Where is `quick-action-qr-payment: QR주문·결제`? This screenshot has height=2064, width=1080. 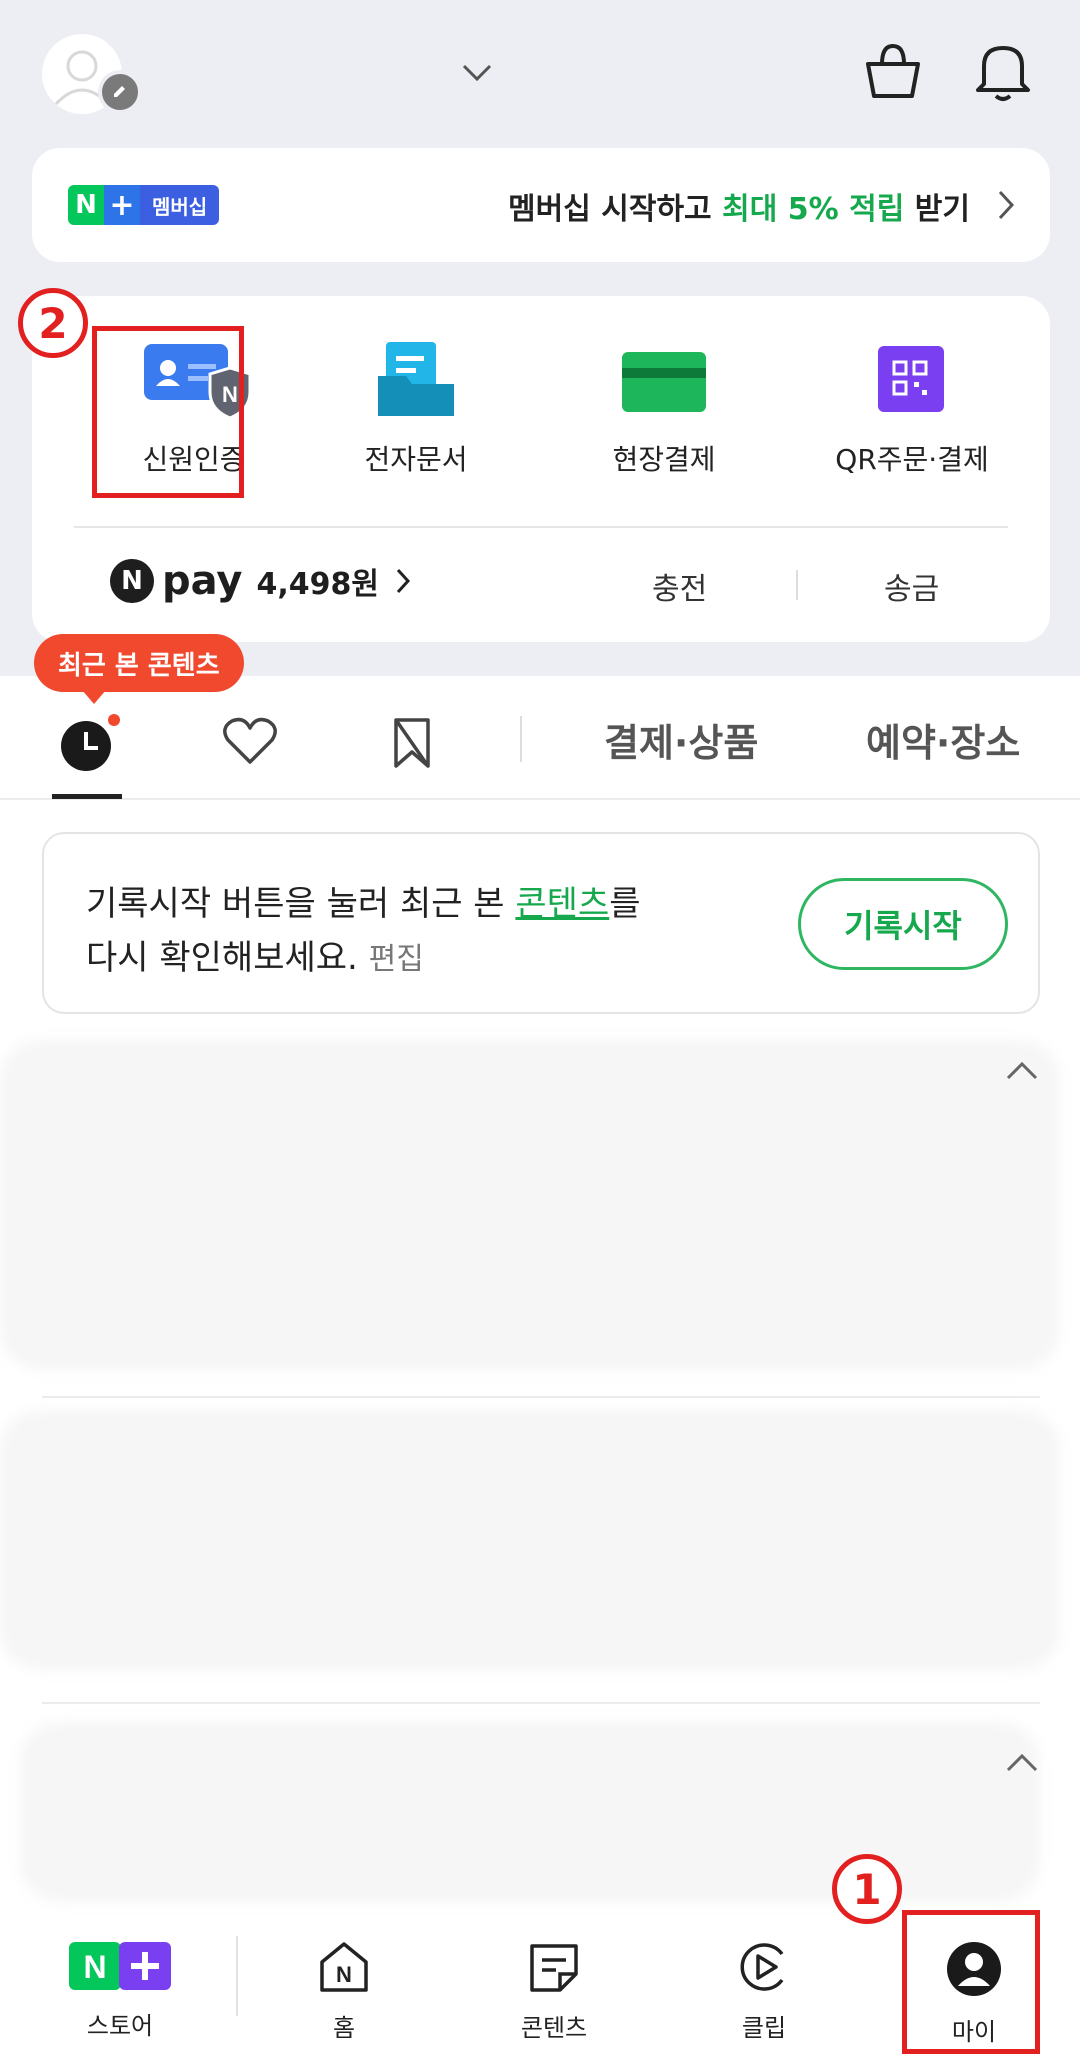 quick-action-qr-payment: QR주문·결제 is located at coordinates (912, 409).